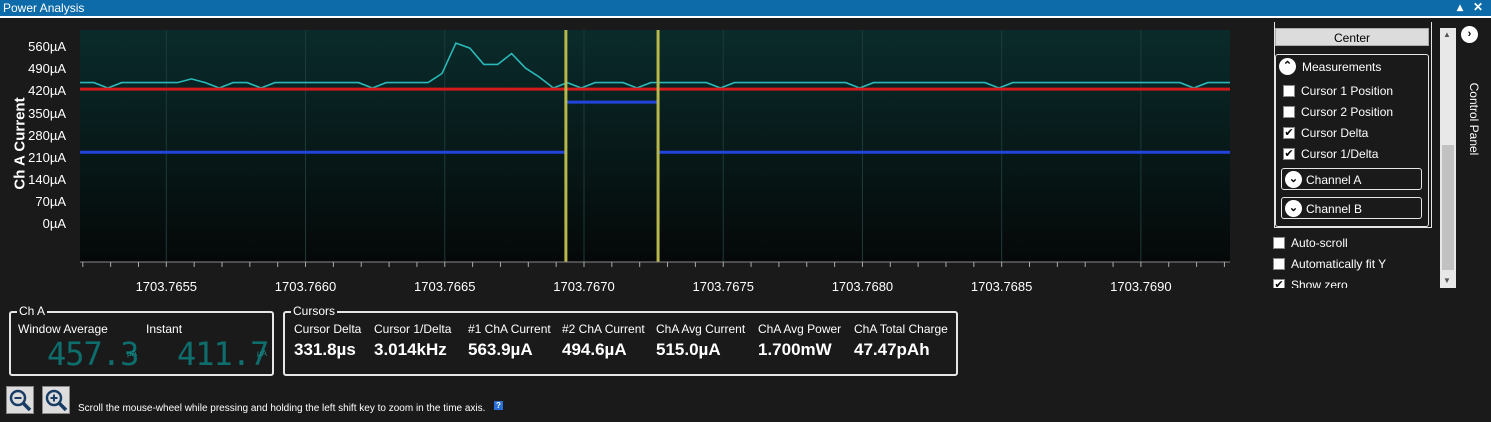  I want to click on y-tick: 420µA, so click(47, 90).